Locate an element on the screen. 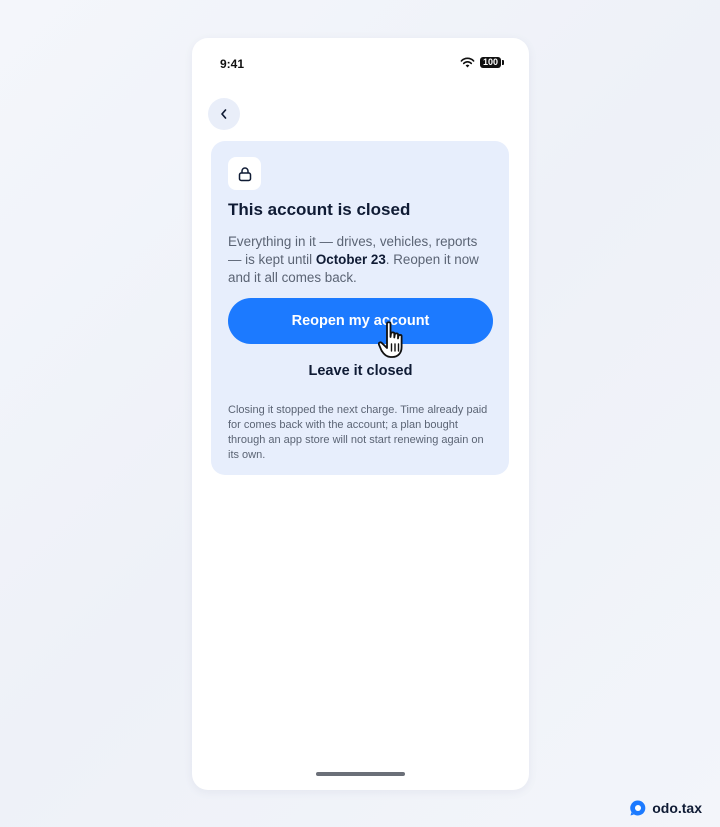 This screenshot has height=827, width=720. battery-icon: 100 is located at coordinates (492, 62).